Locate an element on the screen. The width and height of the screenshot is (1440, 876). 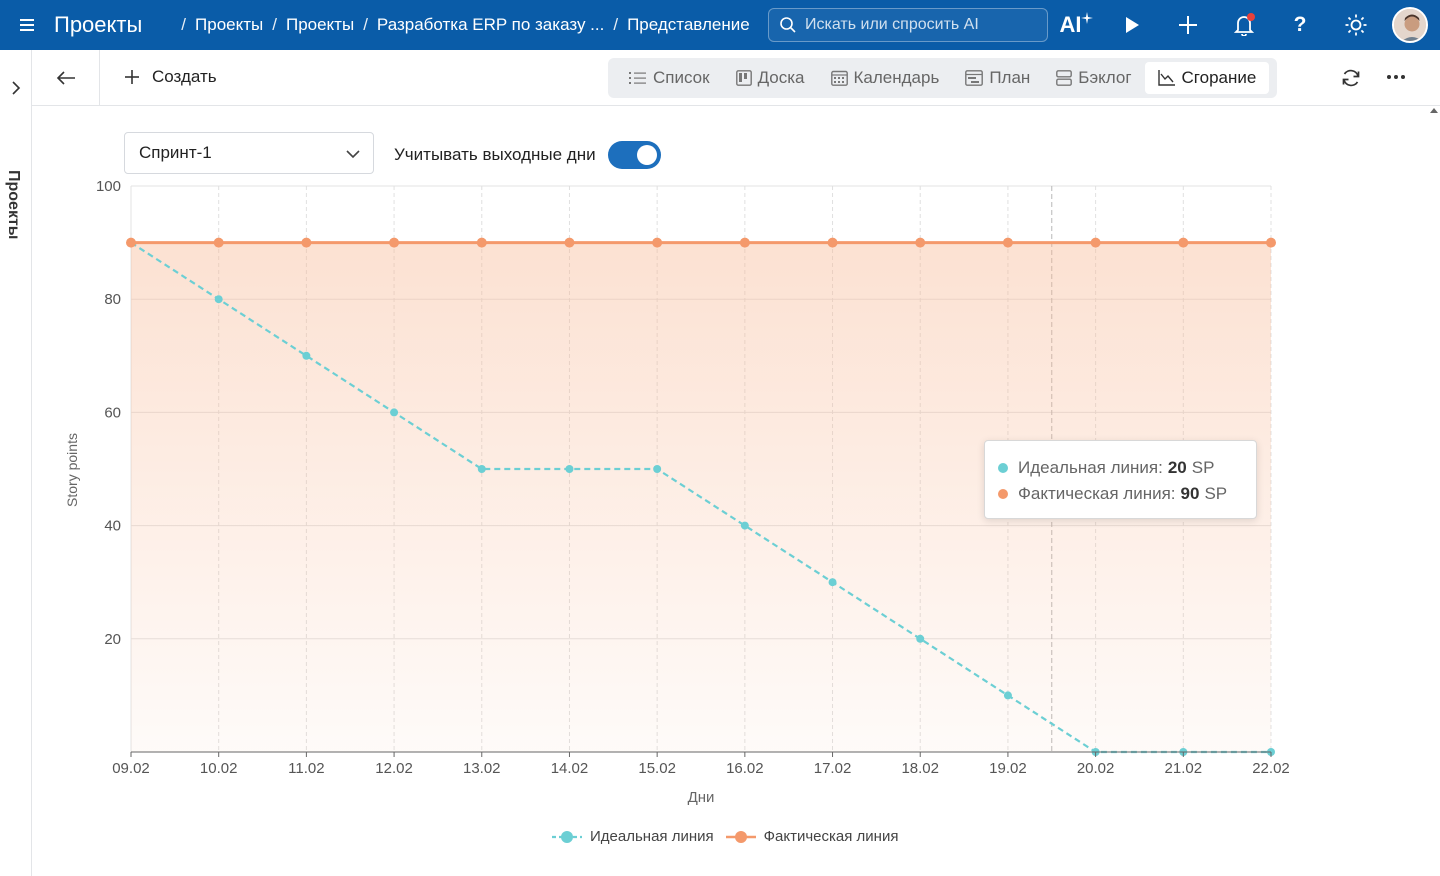
tooltip-actual-row: Фактическая линия: 90 SP is located at coordinates (1127, 494).